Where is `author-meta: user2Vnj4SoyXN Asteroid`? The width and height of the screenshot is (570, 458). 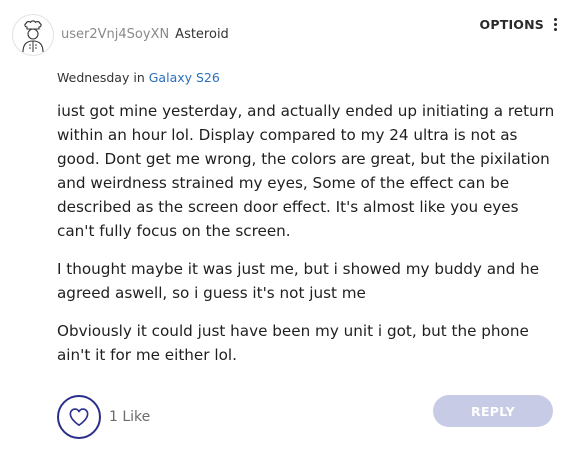 author-meta: user2Vnj4SoyXN Asteroid is located at coordinates (145, 34).